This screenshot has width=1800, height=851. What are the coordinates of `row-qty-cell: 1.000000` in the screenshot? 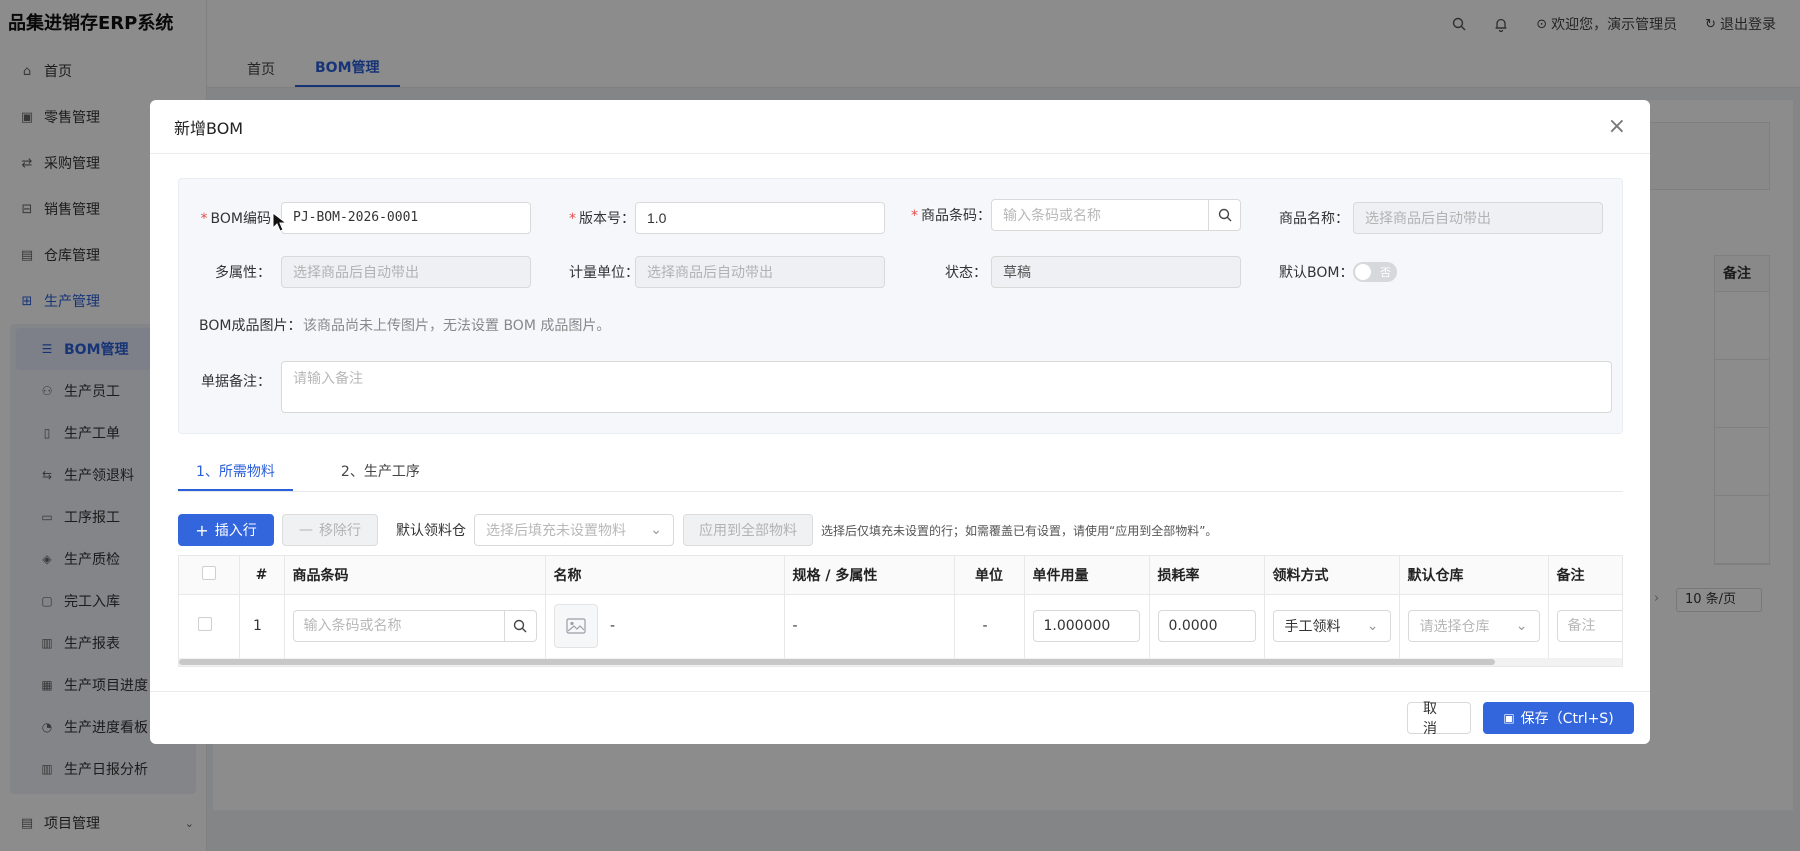 It's located at (1087, 626).